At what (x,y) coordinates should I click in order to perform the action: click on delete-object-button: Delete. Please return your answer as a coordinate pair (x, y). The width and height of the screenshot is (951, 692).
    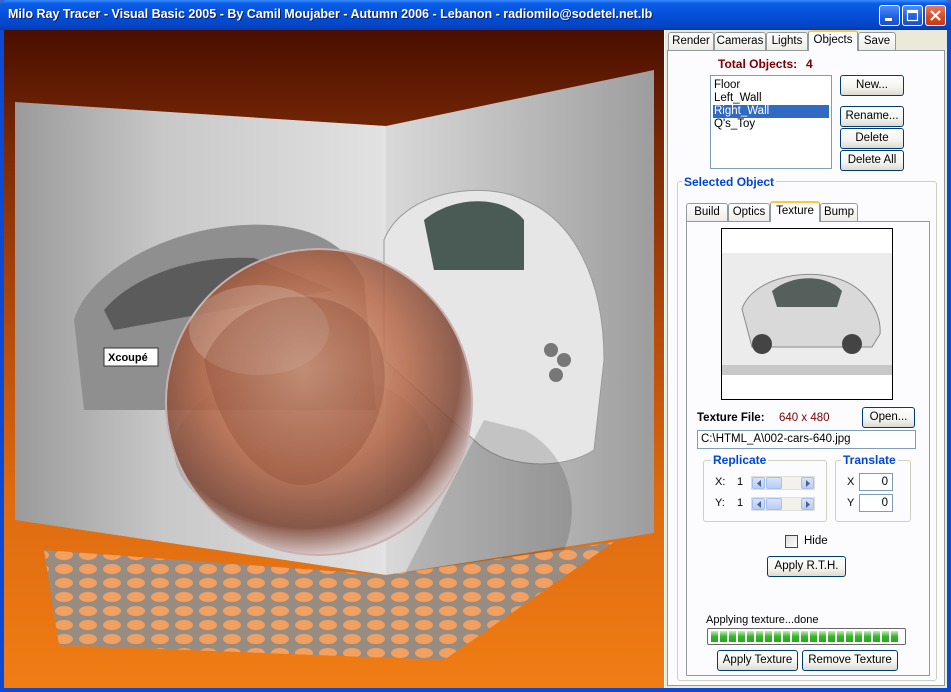
    Looking at the image, I should click on (872, 138).